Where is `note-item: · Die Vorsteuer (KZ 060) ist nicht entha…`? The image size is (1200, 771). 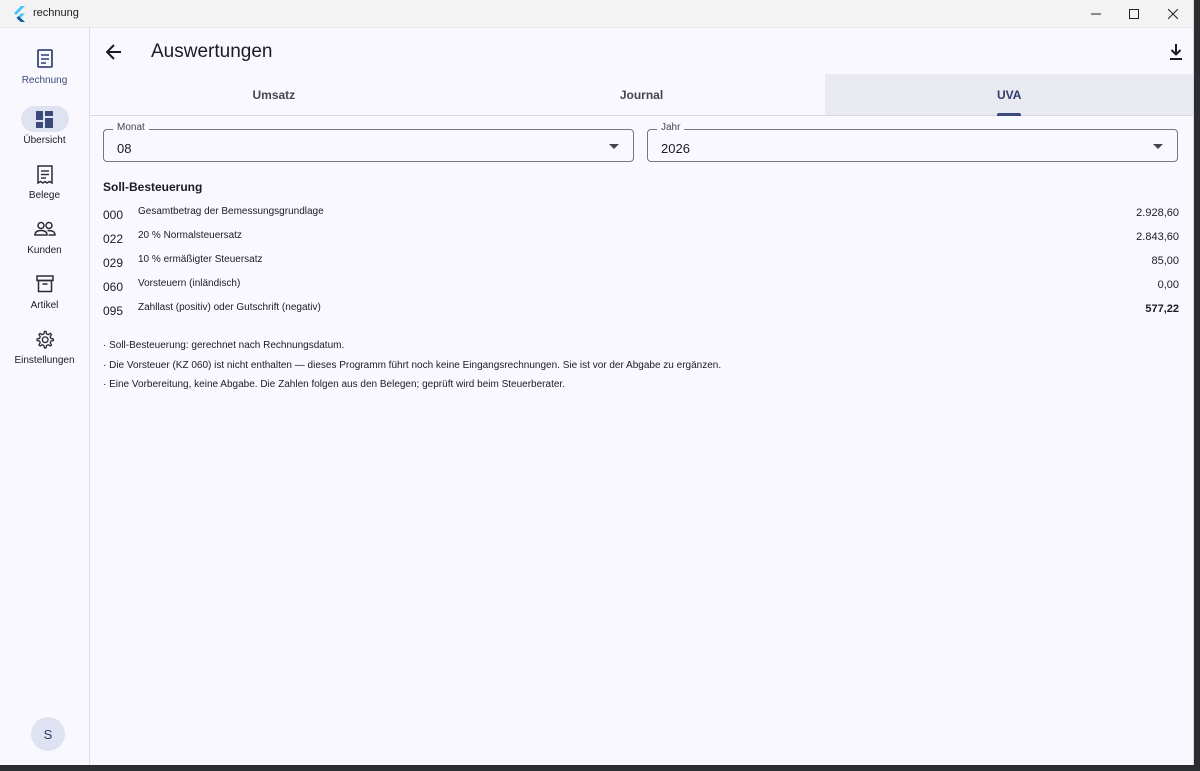
note-item: · Die Vorsteuer (KZ 060) ist nicht entha… is located at coordinates (412, 365).